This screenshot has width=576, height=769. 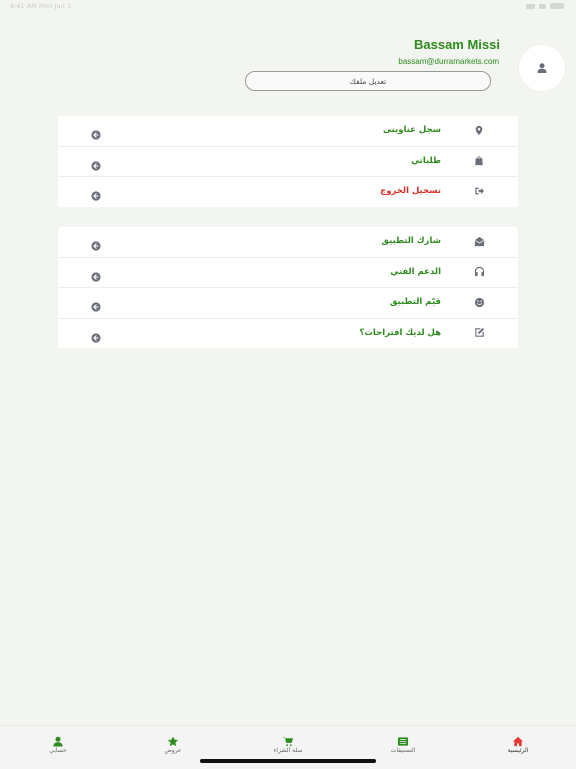 I want to click on home-indicator, so click(x=288, y=761).